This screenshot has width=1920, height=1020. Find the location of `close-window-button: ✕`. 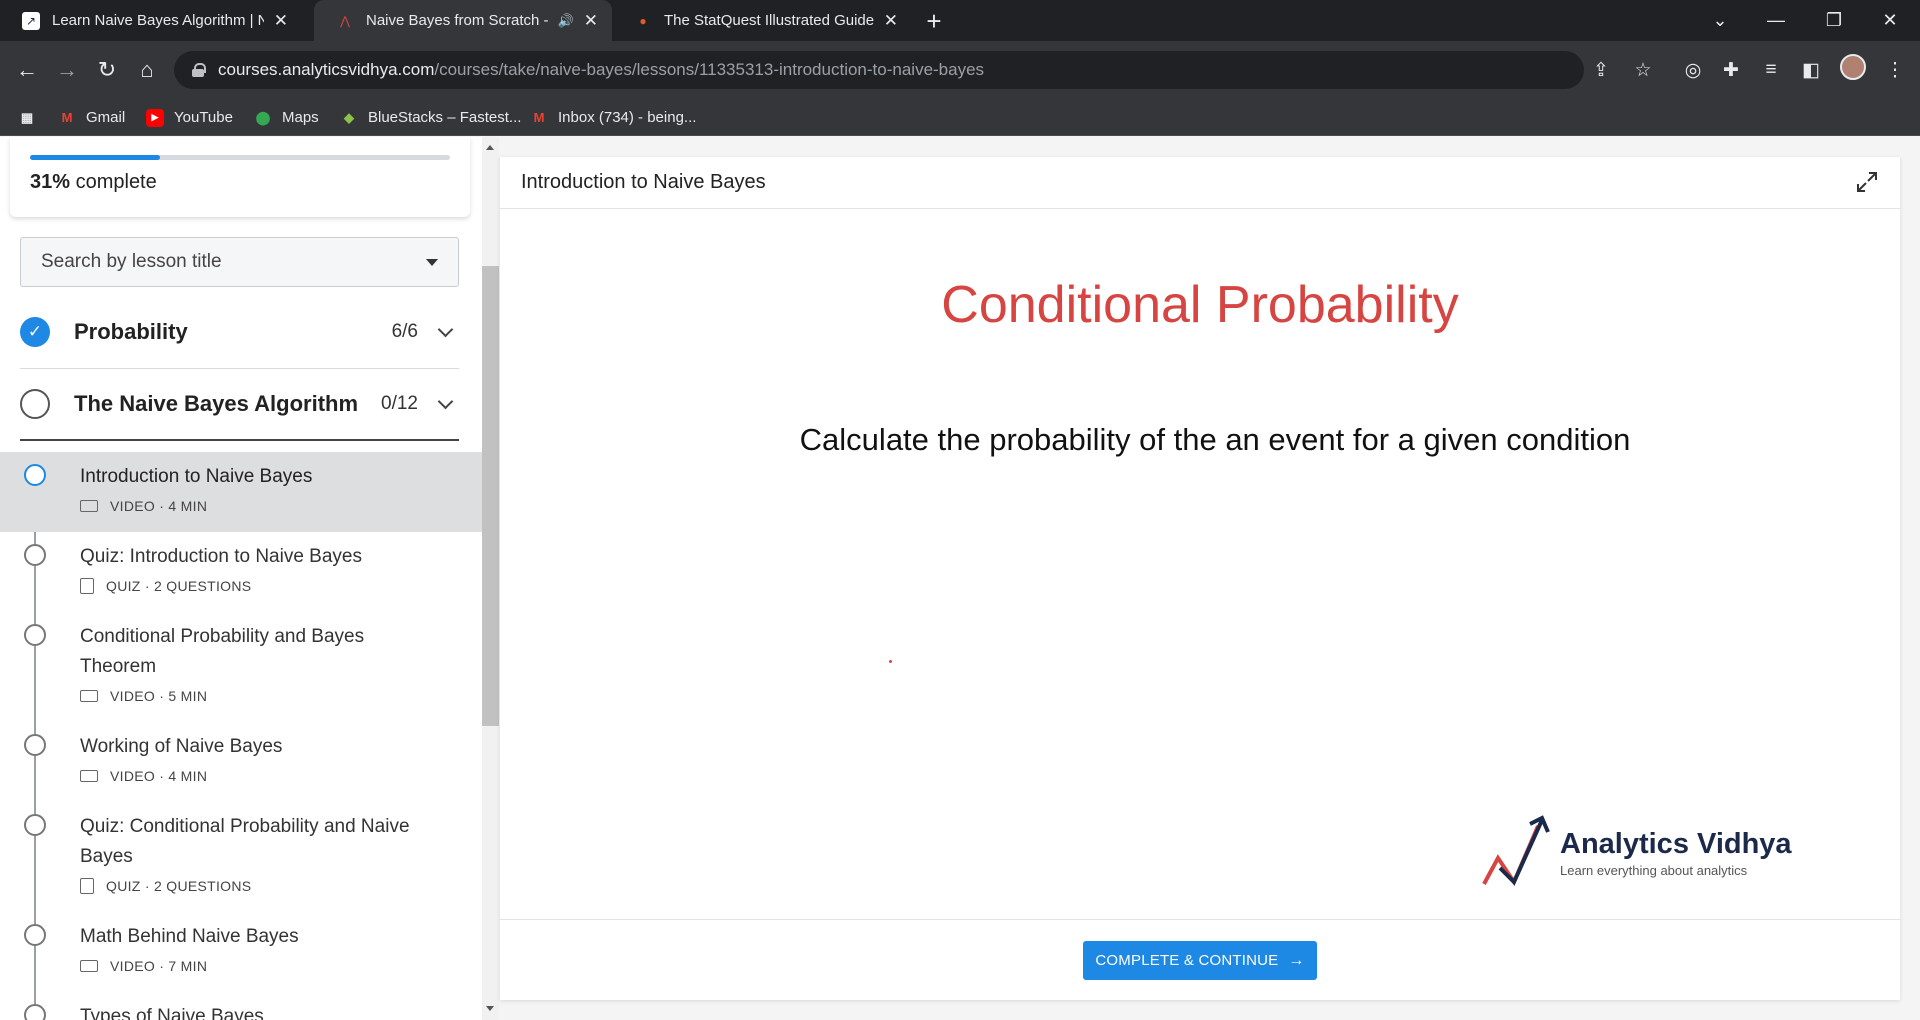

close-window-button: ✕ is located at coordinates (1890, 20).